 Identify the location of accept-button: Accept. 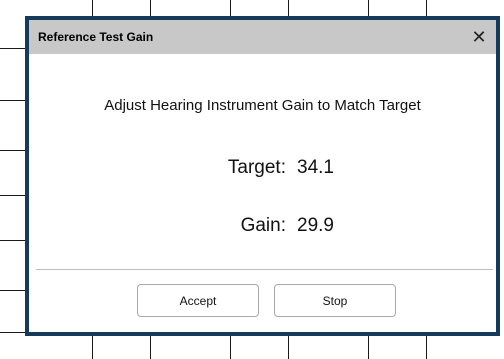
(198, 300).